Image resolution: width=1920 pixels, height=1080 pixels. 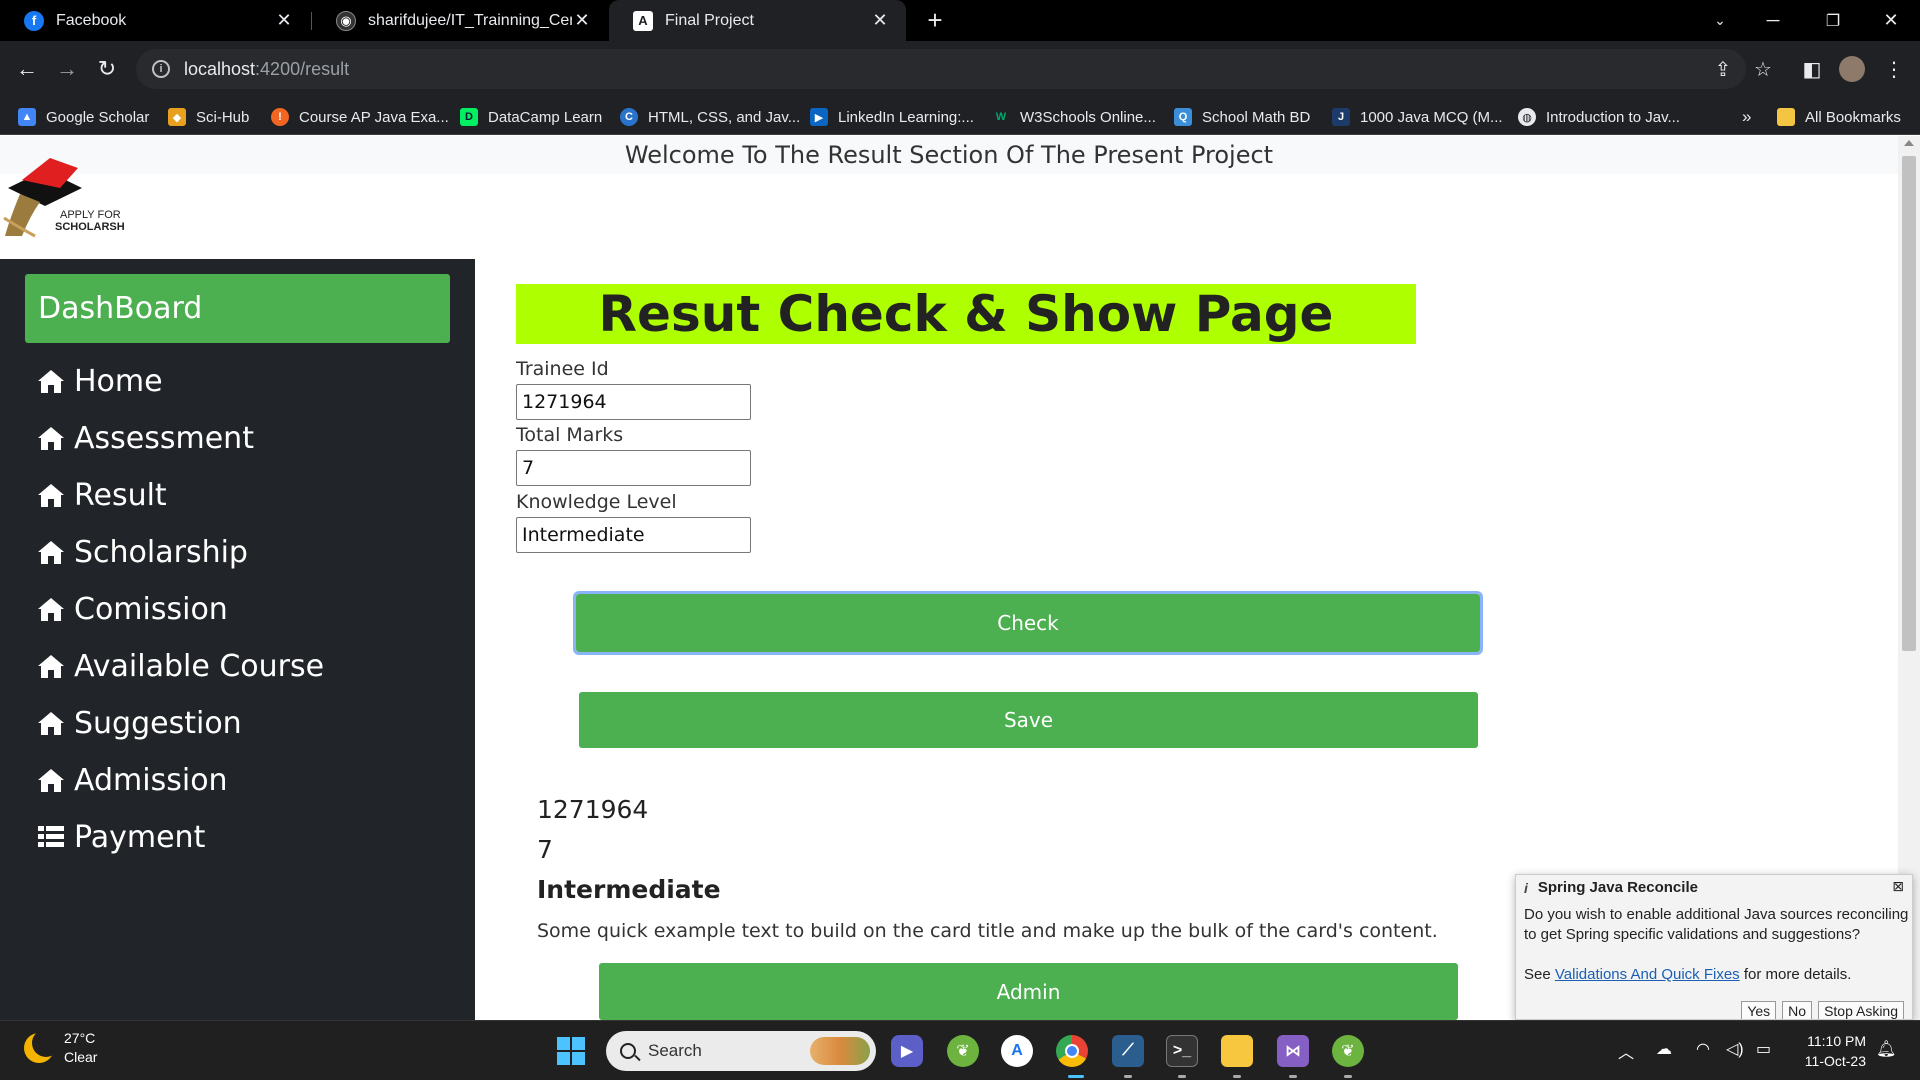 I want to click on close-notification-icon: ⊠, so click(x=1898, y=886).